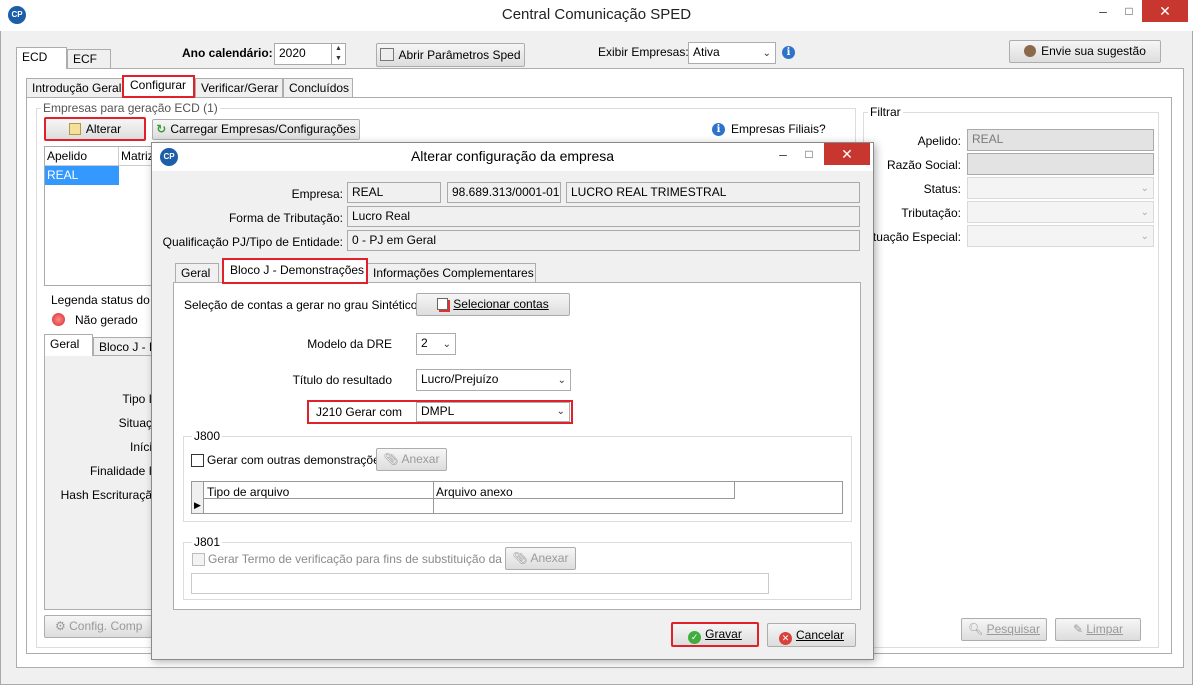  I want to click on document-icon, so click(387, 54).